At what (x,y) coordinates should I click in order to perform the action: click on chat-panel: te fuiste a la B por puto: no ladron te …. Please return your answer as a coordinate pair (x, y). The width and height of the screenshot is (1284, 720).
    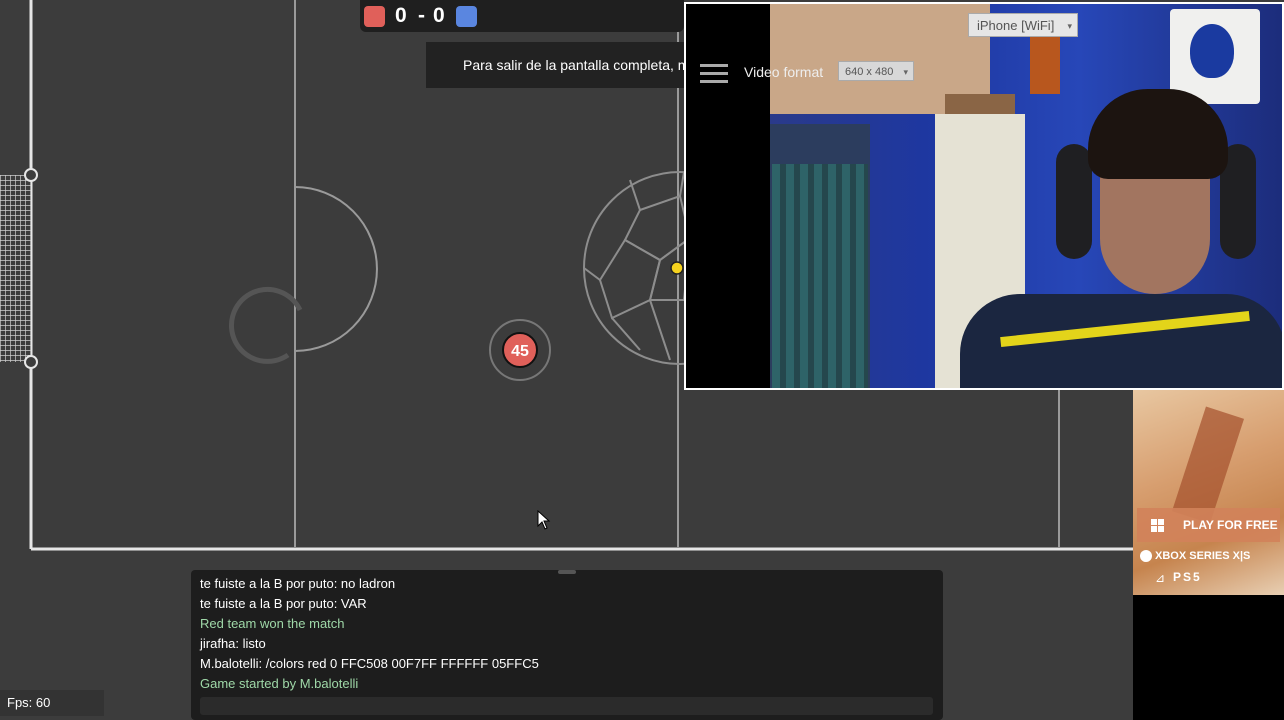
    Looking at the image, I should click on (567, 645).